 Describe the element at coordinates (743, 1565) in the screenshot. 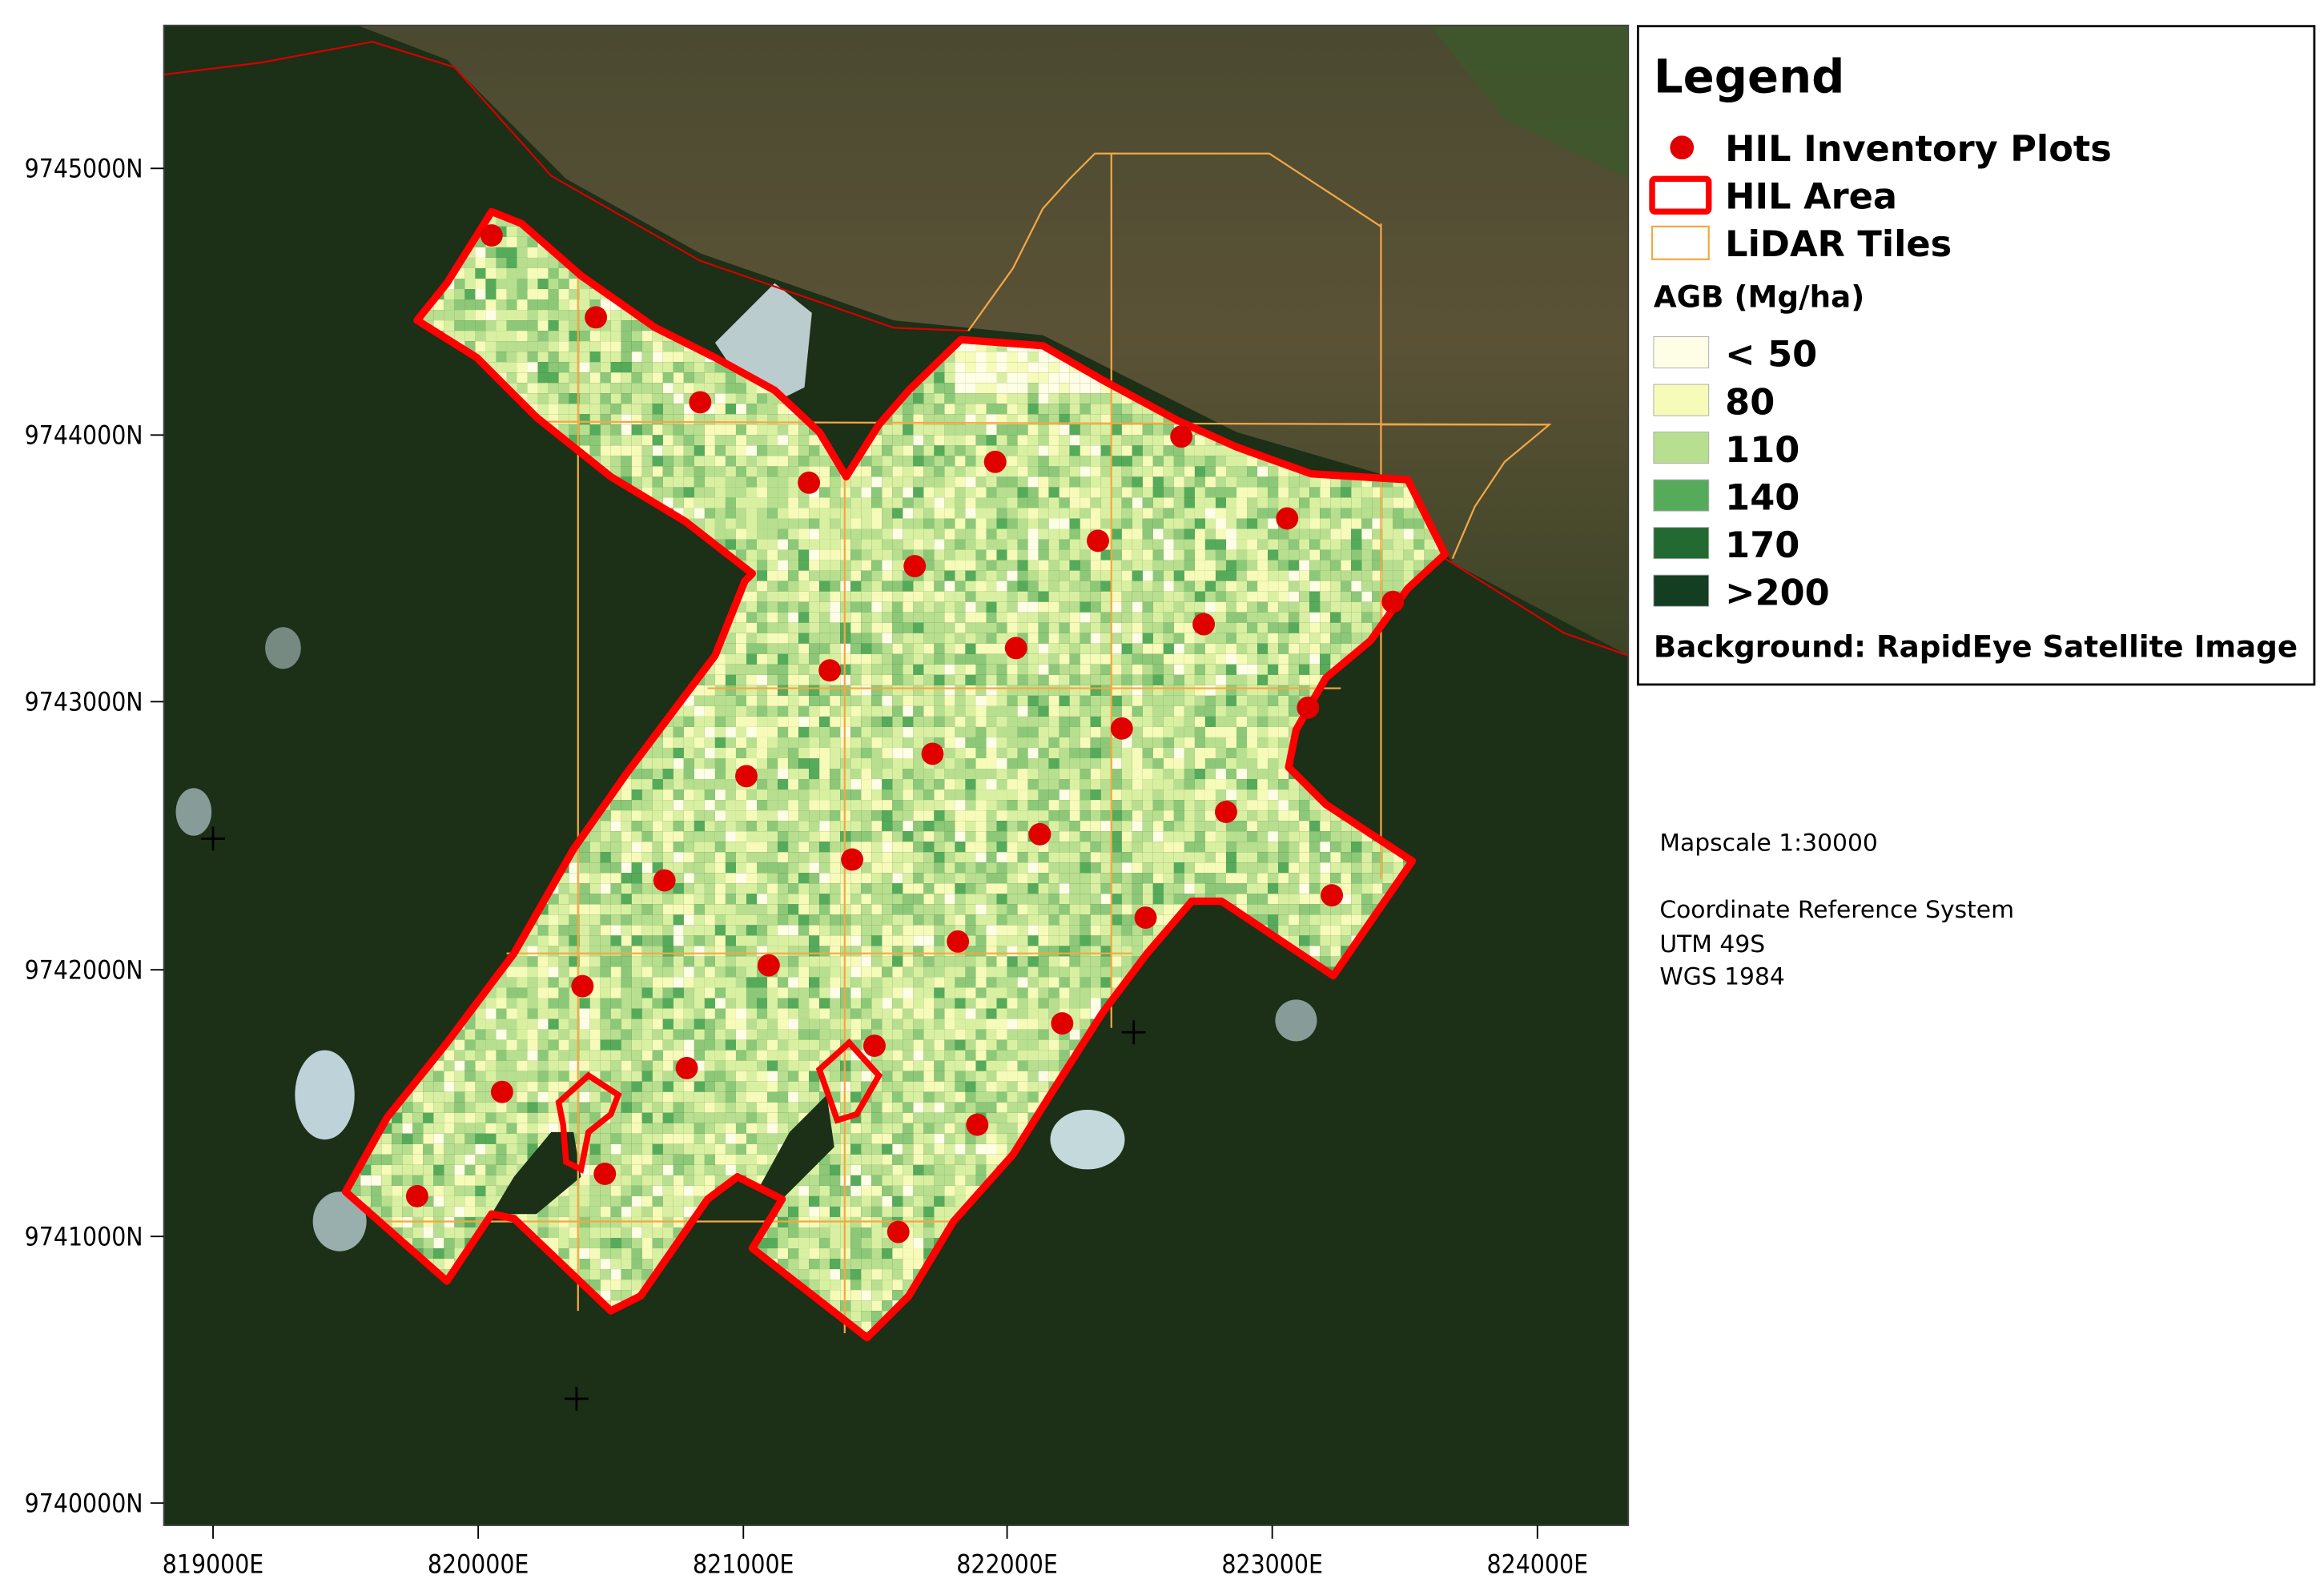

I see `x-tick-label: 821000E` at that location.